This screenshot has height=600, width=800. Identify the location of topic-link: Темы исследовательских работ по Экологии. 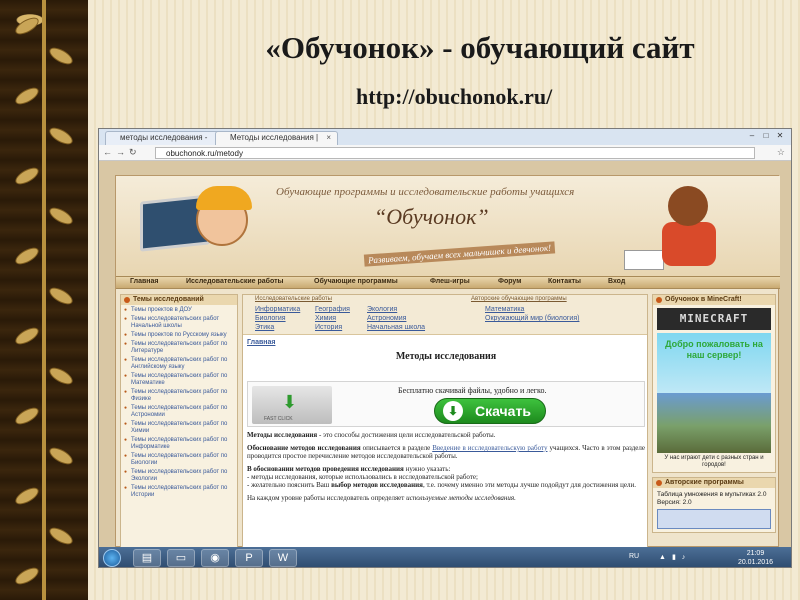
(179, 476).